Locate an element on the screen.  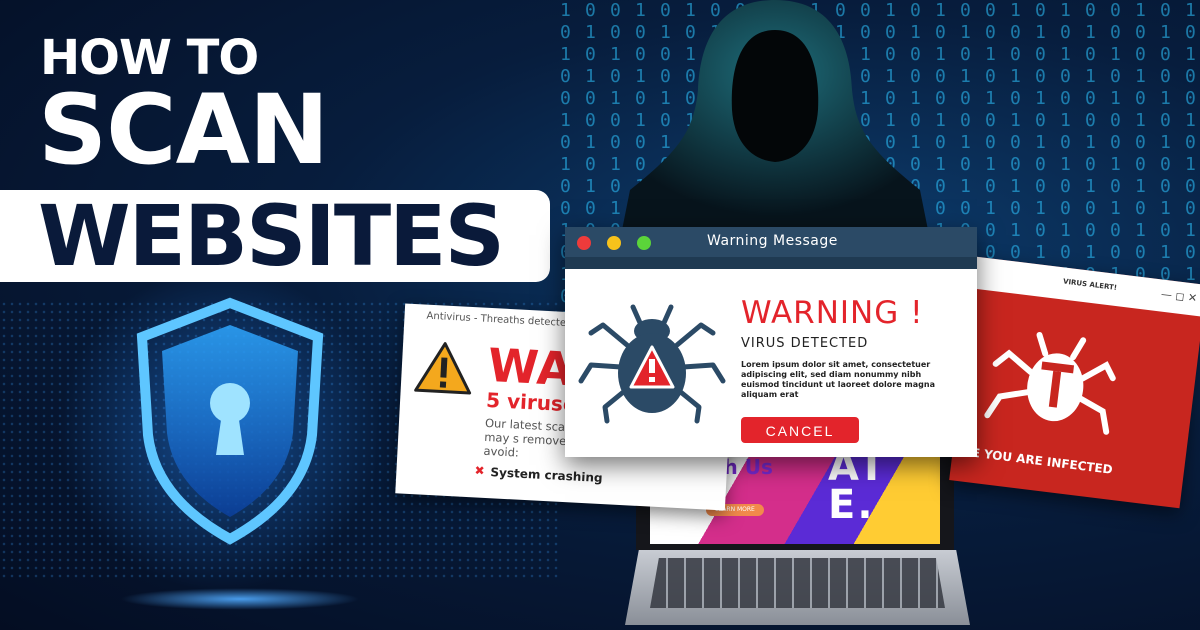
virus-alert-popup: VIRUS ALERT! — ◻ ✕ BE YOU ARE INFECTED is located at coordinates (1074, 382).